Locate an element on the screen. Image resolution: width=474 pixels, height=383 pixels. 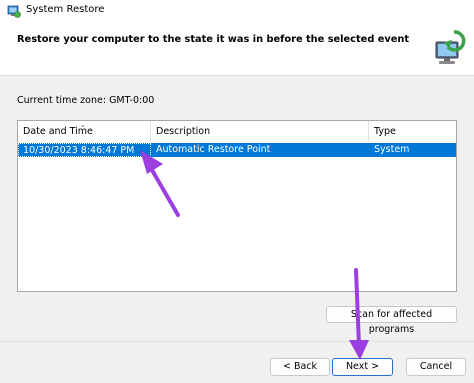
computer-restore-logo-icon is located at coordinates (450, 47).